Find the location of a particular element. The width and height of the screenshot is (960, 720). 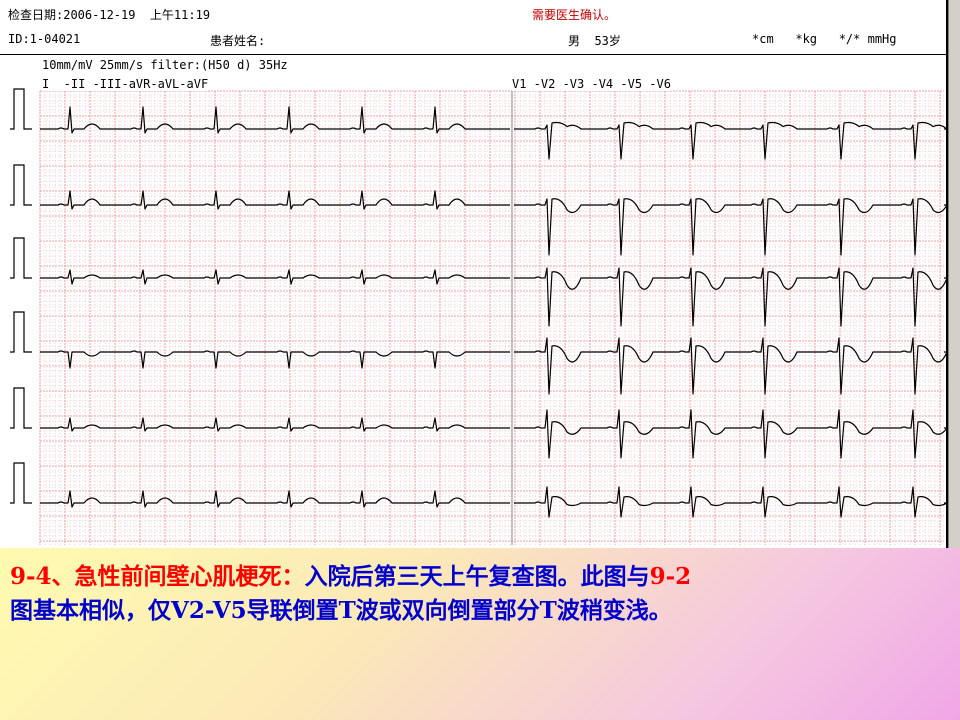

caption-body: 入院后第三天上午复查图。此图与 is located at coordinates (477, 576).